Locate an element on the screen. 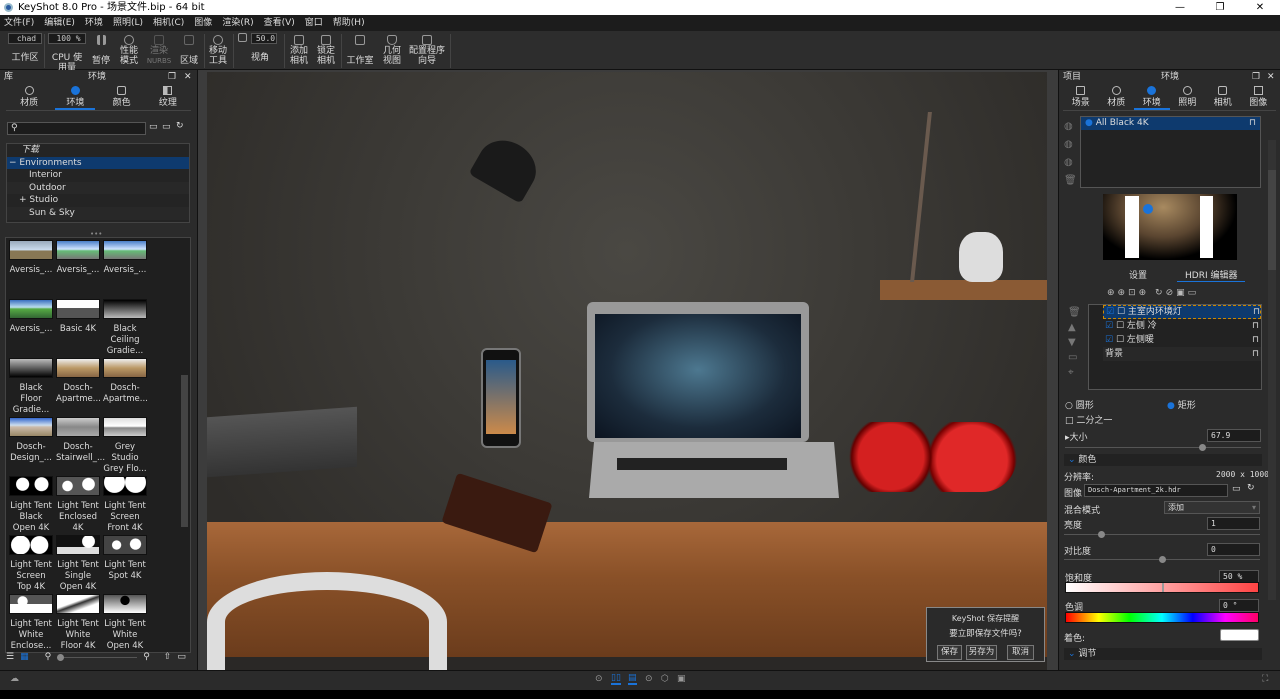 The width and height of the screenshot is (1280, 699). add-environment-icon: ◍ is located at coordinates (1070, 127).